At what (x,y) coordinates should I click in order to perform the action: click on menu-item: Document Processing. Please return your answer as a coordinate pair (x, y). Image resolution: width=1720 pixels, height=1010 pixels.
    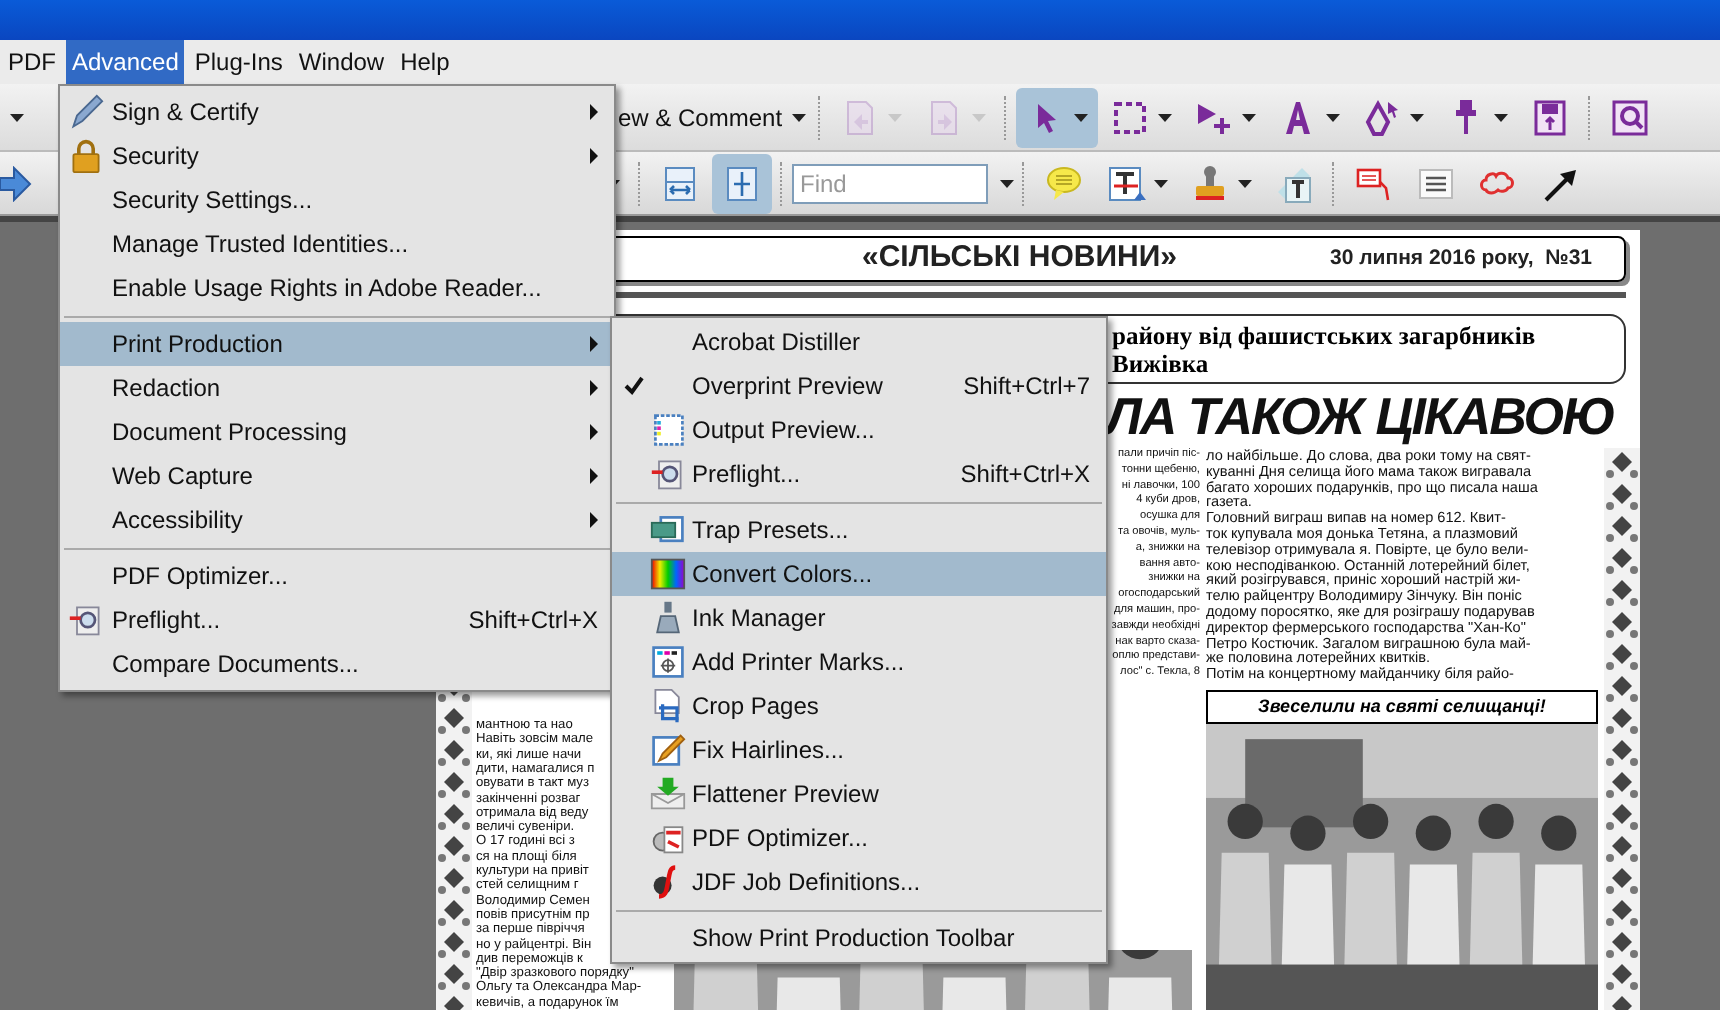
    Looking at the image, I should click on (337, 432).